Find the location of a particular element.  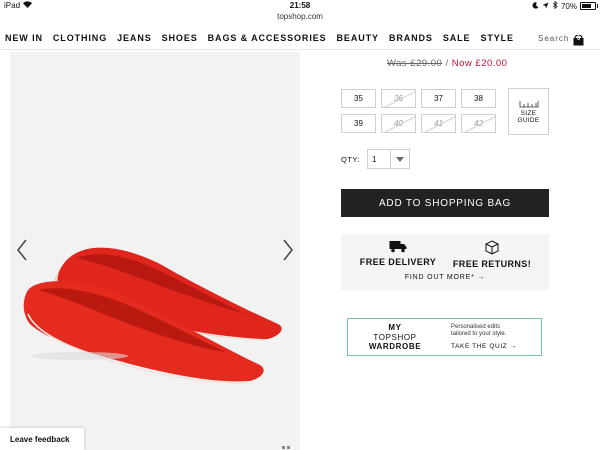

nav-item-brands: BRANDS is located at coordinates (411, 38).